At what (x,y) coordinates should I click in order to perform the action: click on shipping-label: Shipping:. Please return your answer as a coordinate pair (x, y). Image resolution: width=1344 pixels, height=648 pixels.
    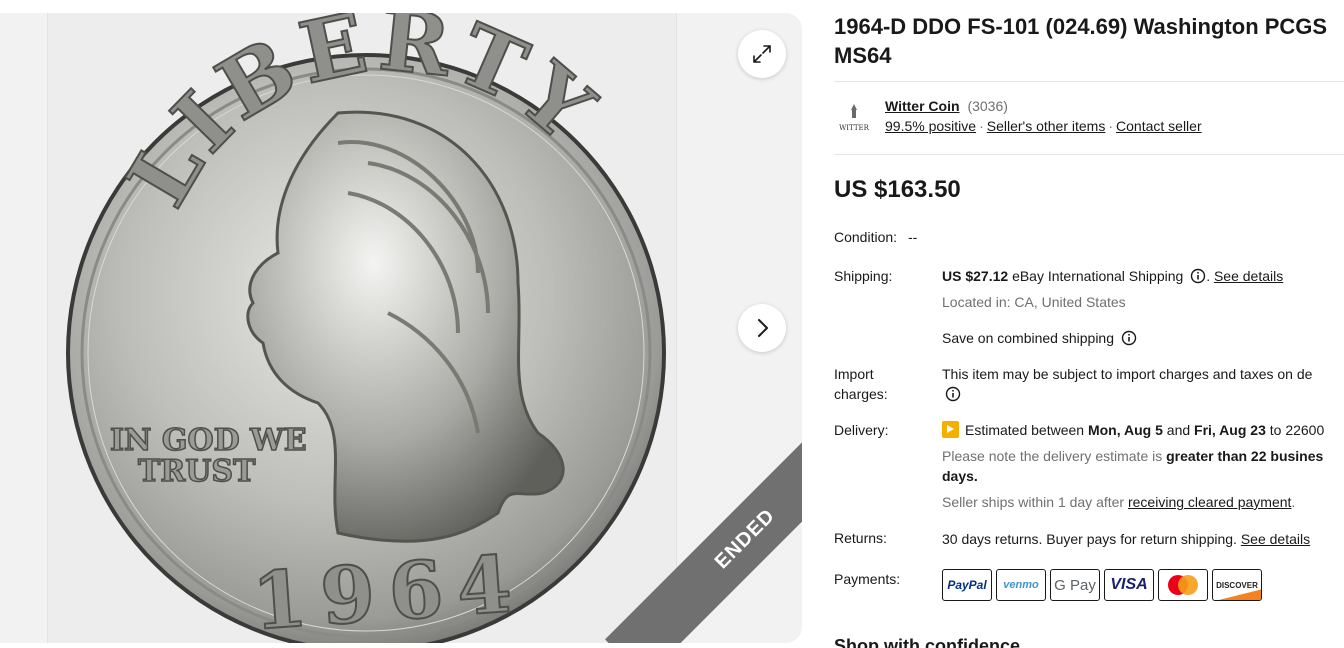
    Looking at the image, I should click on (863, 276).